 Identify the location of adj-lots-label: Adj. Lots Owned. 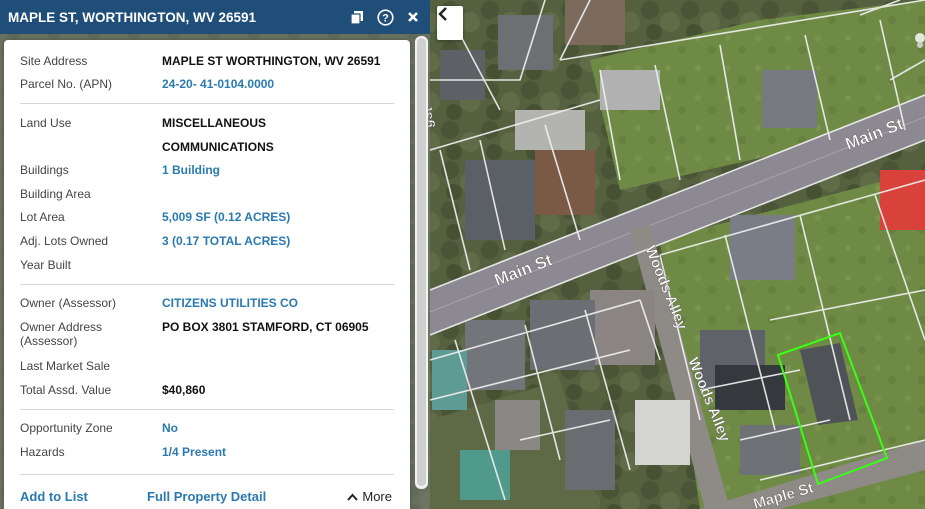
(64, 241).